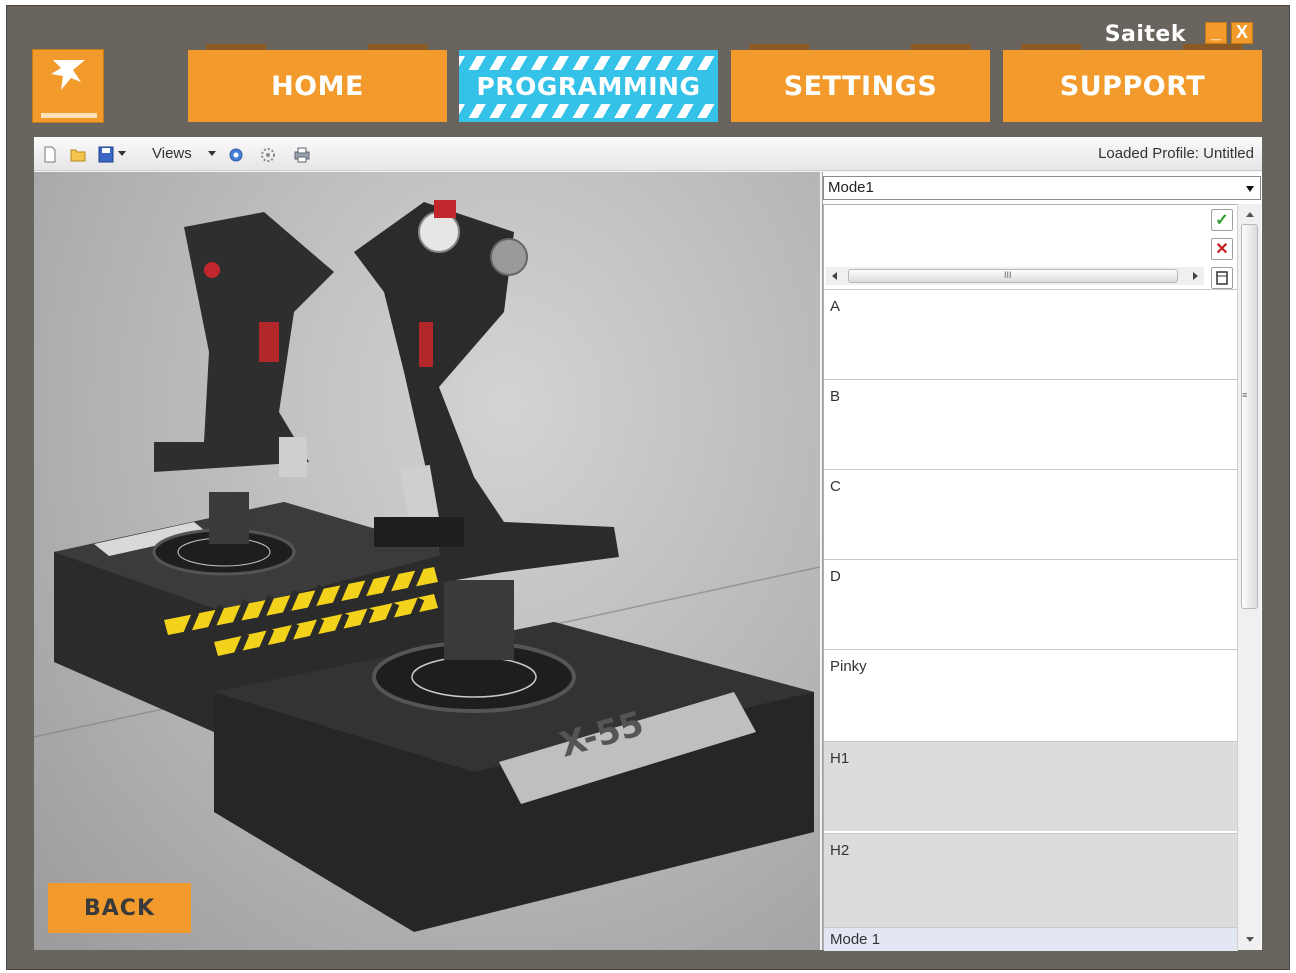 The image size is (1296, 973). What do you see at coordinates (1195, 276) in the screenshot?
I see `scroll-right-icon` at bounding box center [1195, 276].